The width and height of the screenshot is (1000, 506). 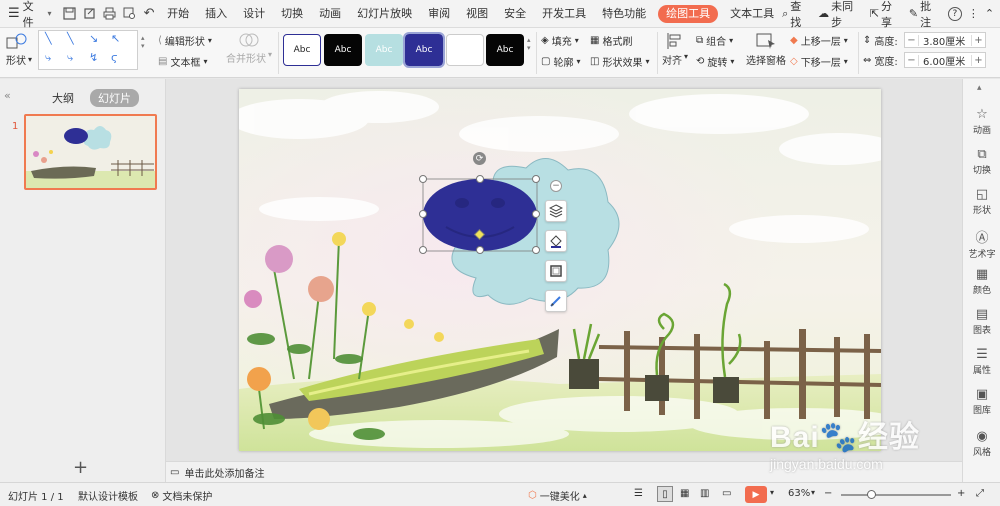 What do you see at coordinates (981, 401) in the screenshot?
I see `pane-gallery-button: ▣ 图库` at bounding box center [981, 401].